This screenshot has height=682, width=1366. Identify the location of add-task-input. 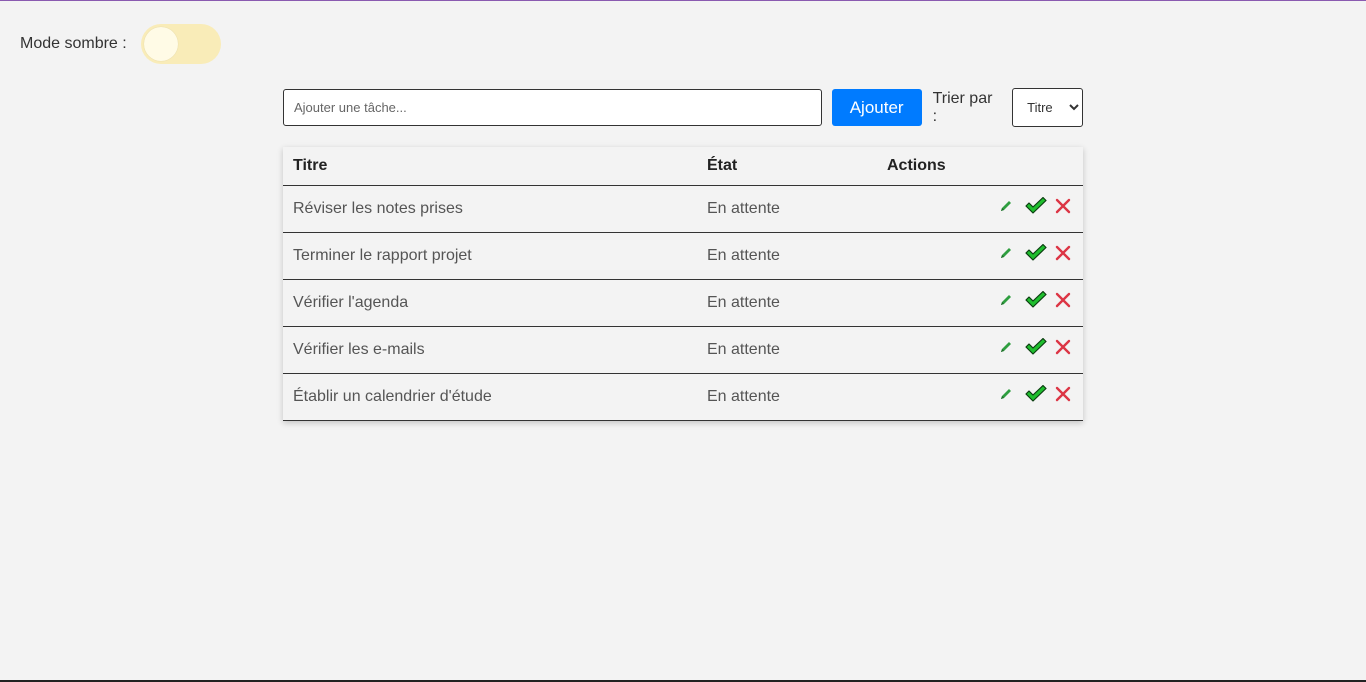
(552, 107).